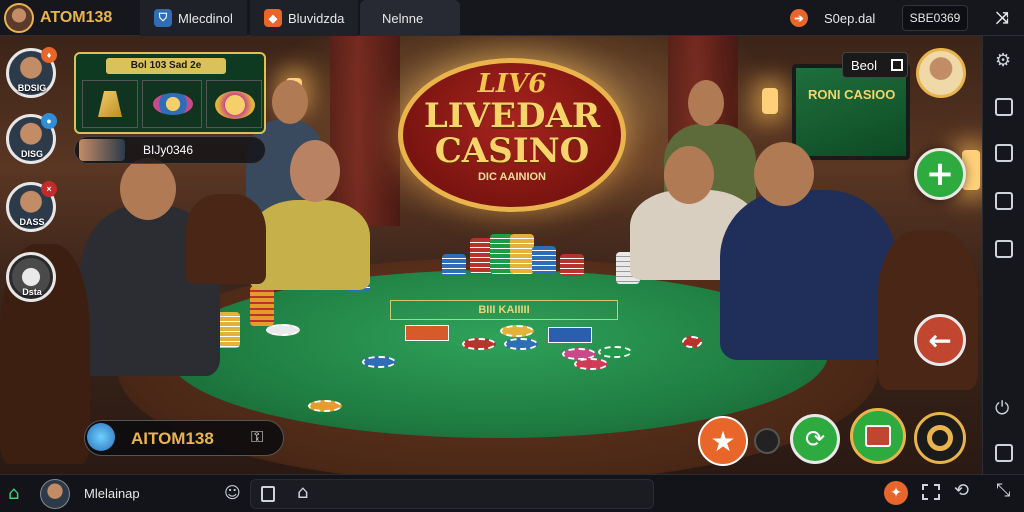  I want to click on brand-area: ATOM138, so click(58, 18).